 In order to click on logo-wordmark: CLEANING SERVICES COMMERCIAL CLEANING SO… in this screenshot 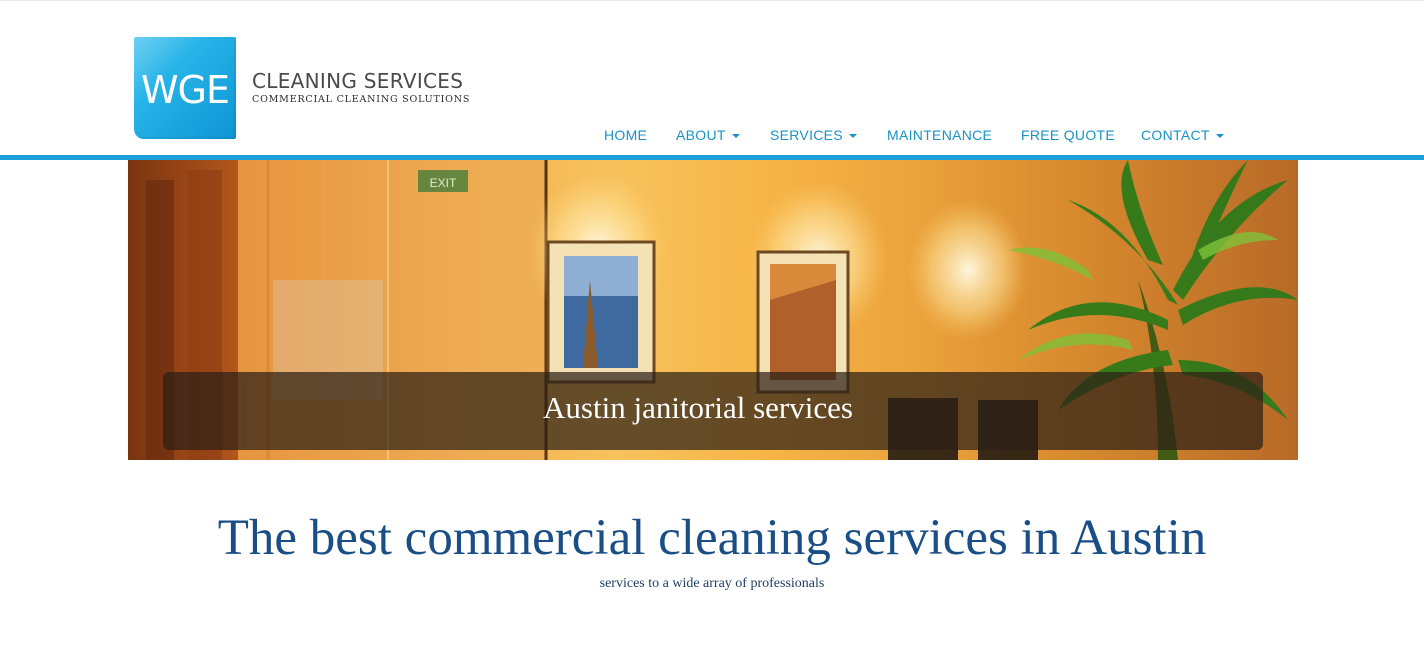, I will do `click(361, 88)`.